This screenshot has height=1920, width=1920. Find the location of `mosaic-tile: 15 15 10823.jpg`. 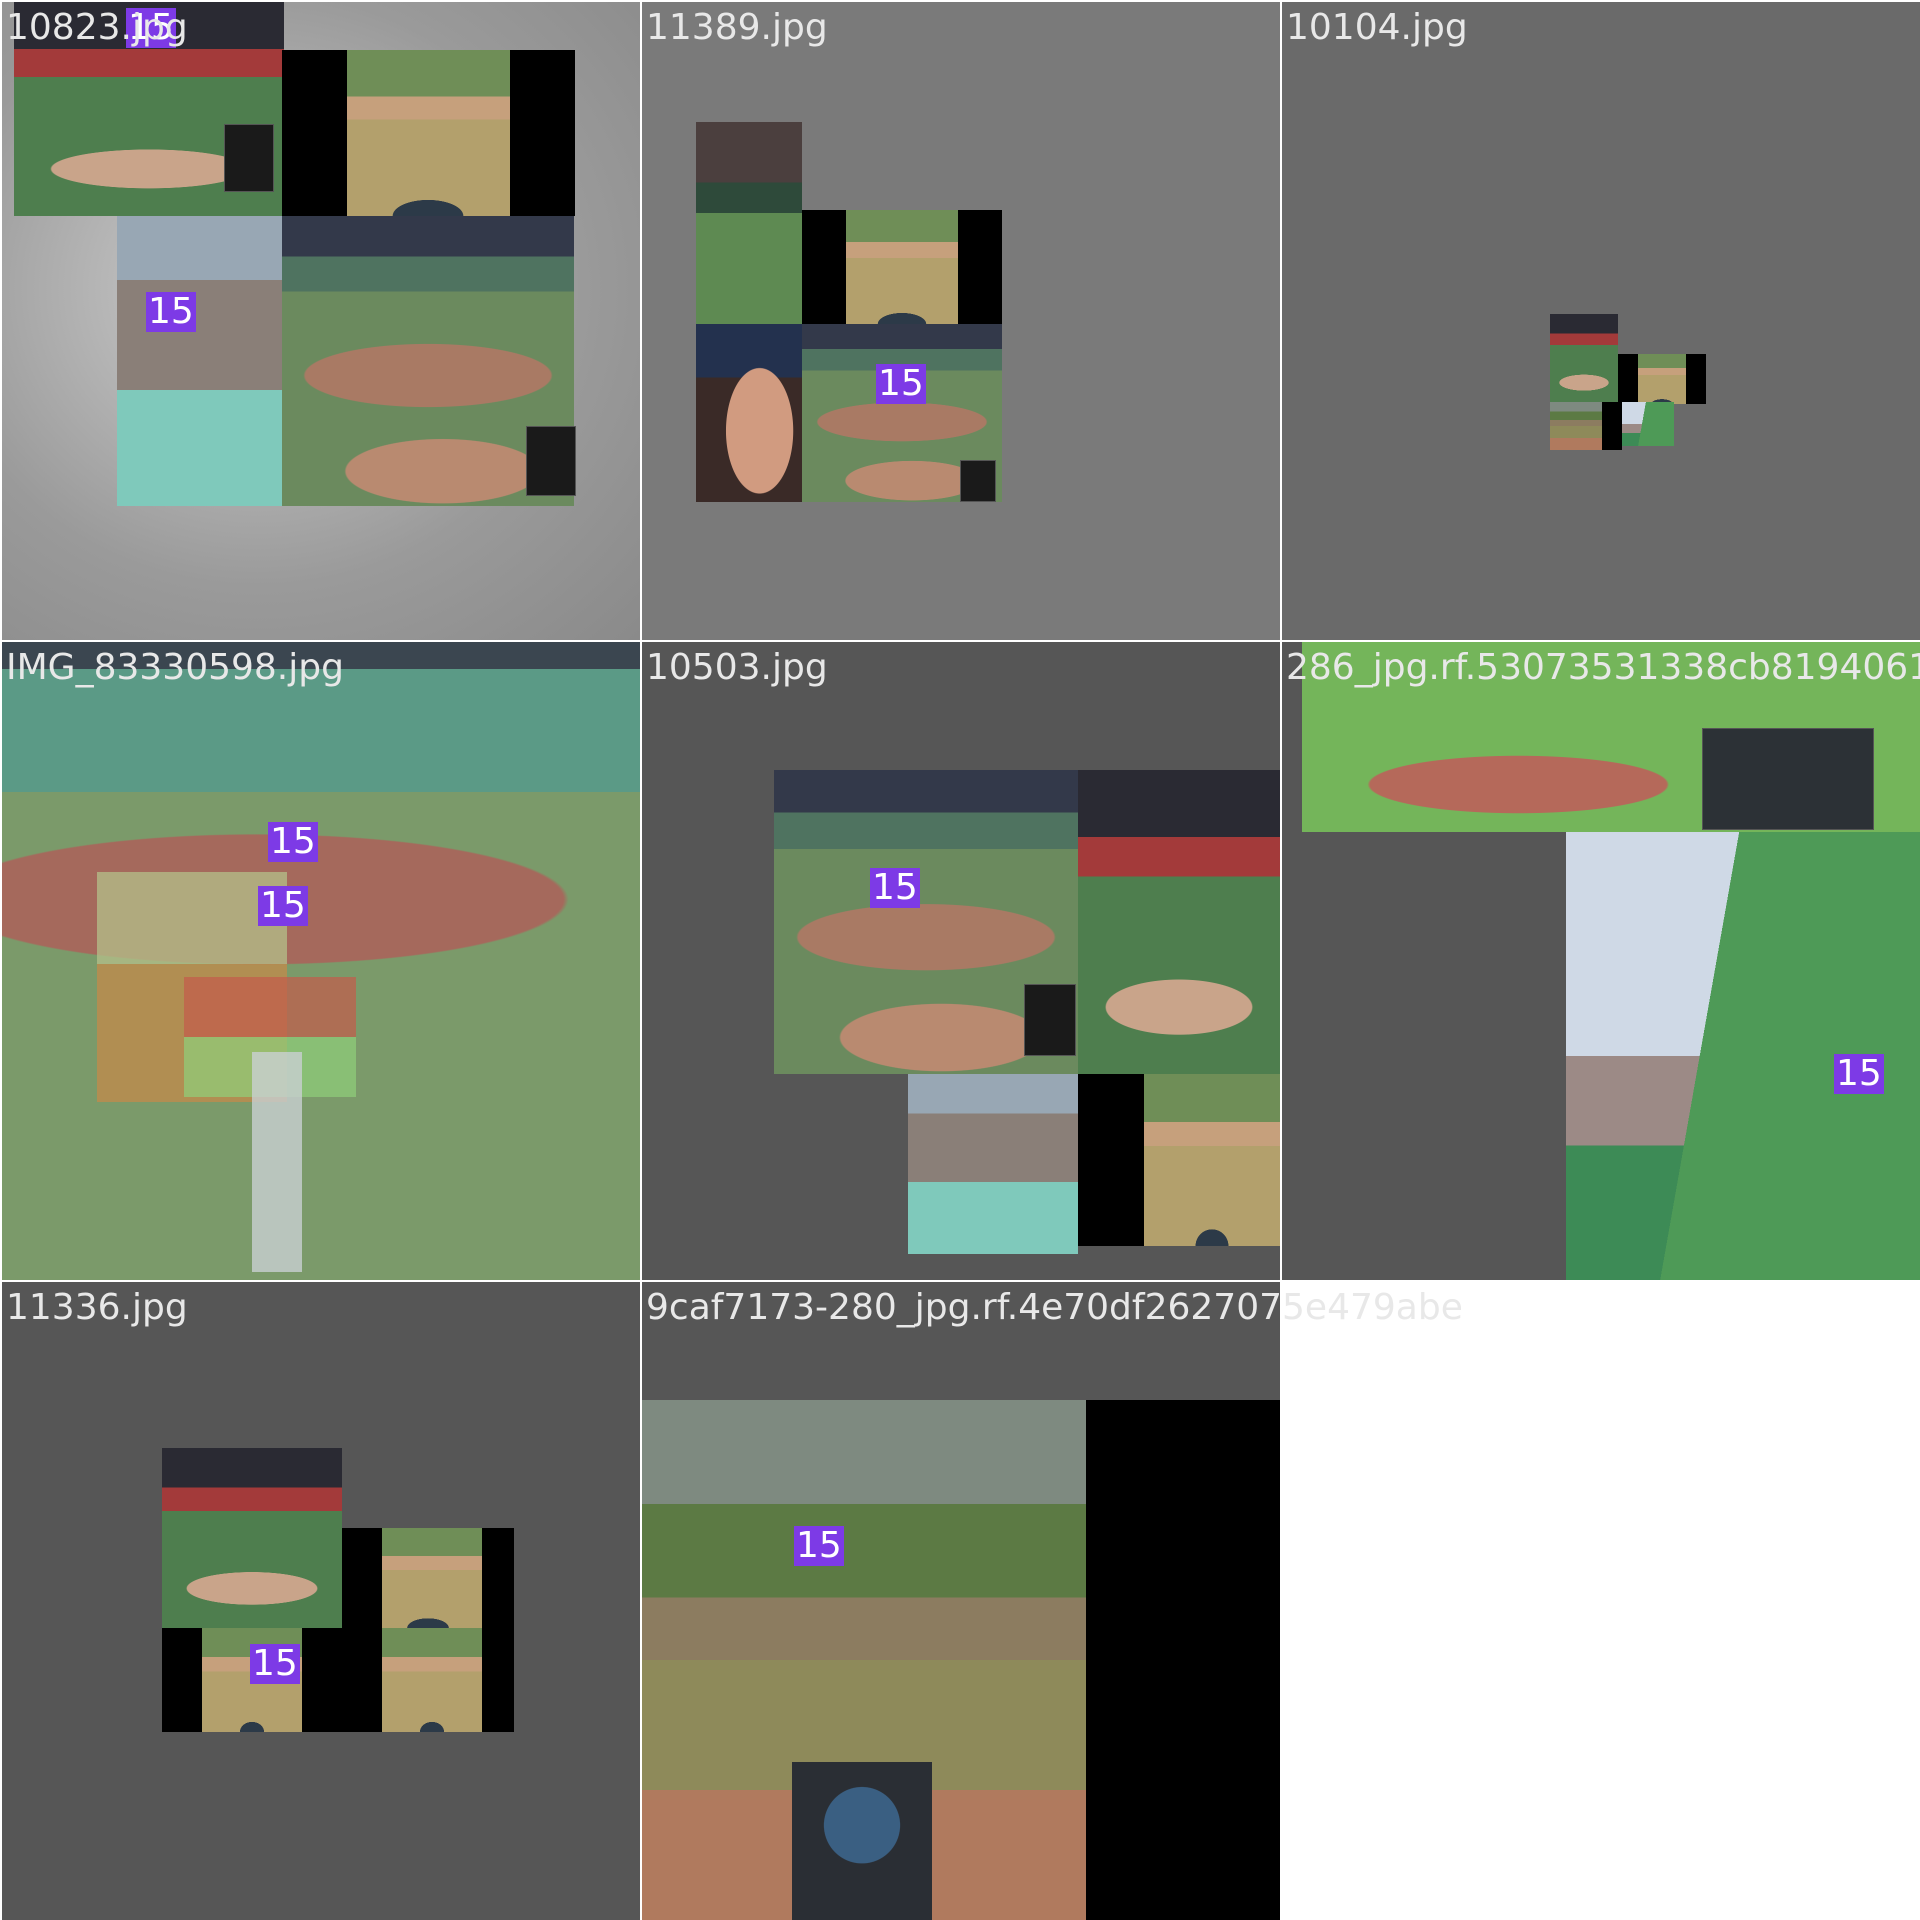

mosaic-tile: 15 15 10823.jpg is located at coordinates (321, 321).